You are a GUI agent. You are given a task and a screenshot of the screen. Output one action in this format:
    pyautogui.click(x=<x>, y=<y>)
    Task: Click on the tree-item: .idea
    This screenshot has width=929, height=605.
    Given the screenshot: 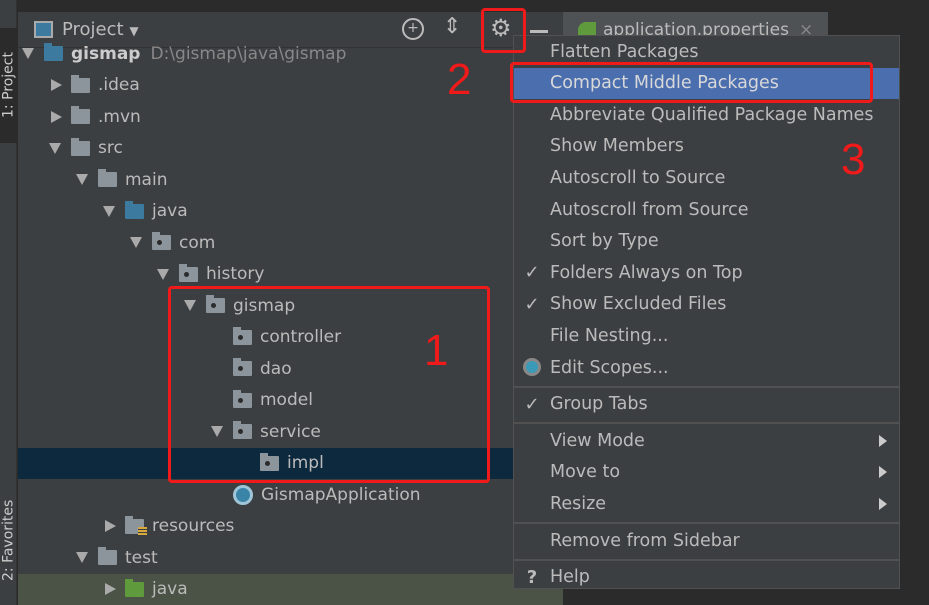 What is the action you would take?
    pyautogui.click(x=290, y=85)
    